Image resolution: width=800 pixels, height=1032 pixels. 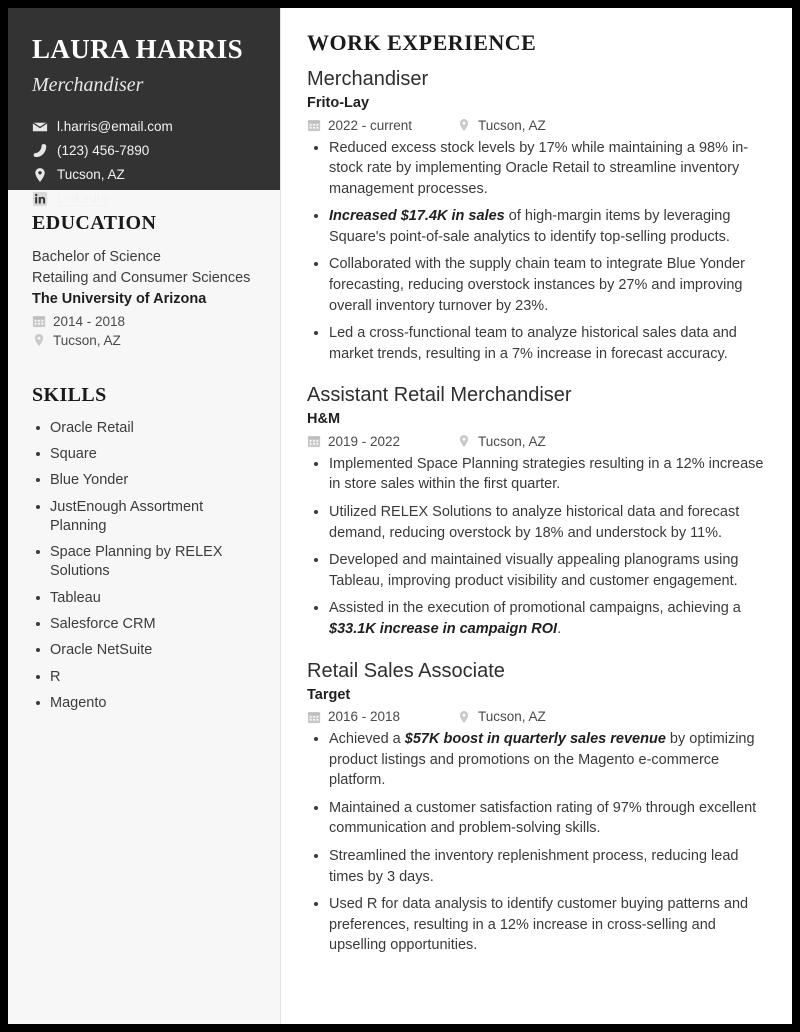 What do you see at coordinates (144, 175) in the screenshot?
I see `contact-location: Tucson, AZ` at bounding box center [144, 175].